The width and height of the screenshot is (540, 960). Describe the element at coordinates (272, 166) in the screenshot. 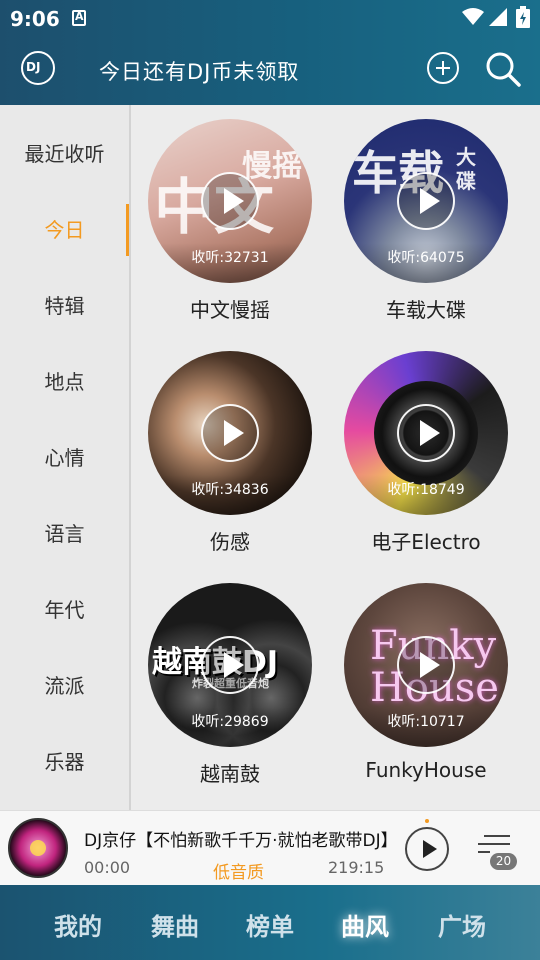

I see `cover-art-subtext: 慢摇` at that location.